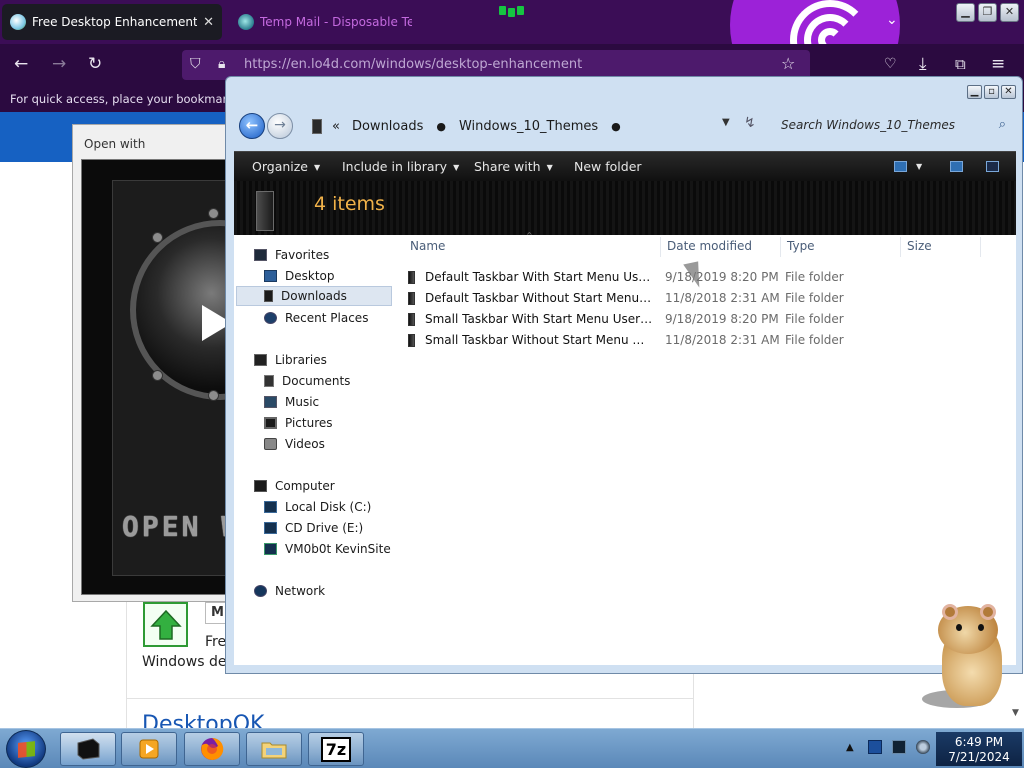  Describe the element at coordinates (974, 92) in the screenshot. I see `explorer-minimize-button: ▁` at that location.